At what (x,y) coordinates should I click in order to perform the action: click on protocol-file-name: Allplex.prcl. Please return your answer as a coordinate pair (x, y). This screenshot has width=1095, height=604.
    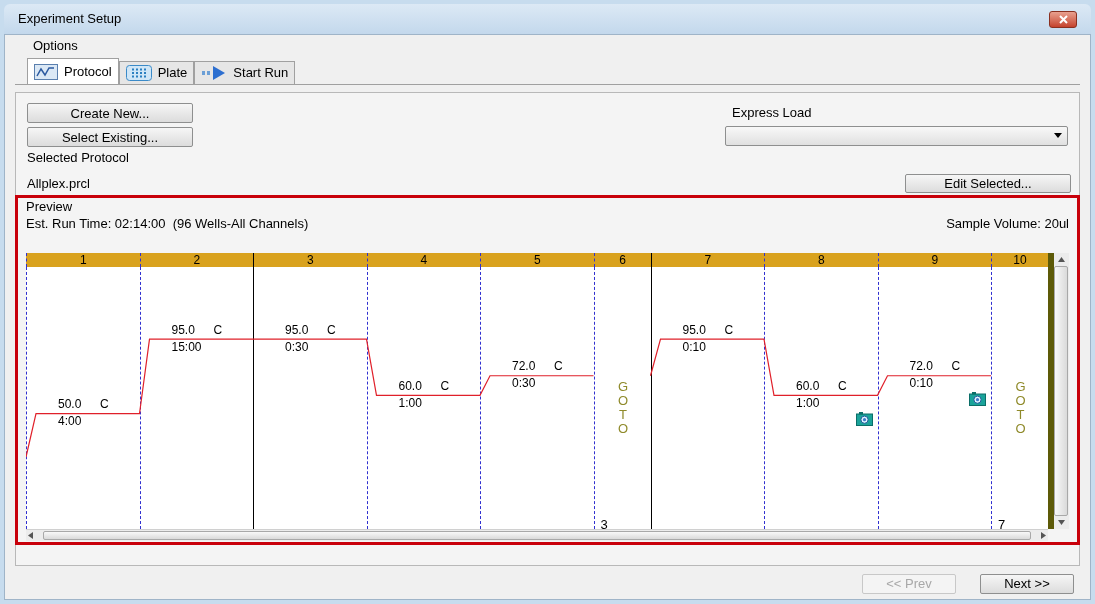
    Looking at the image, I should click on (58, 183).